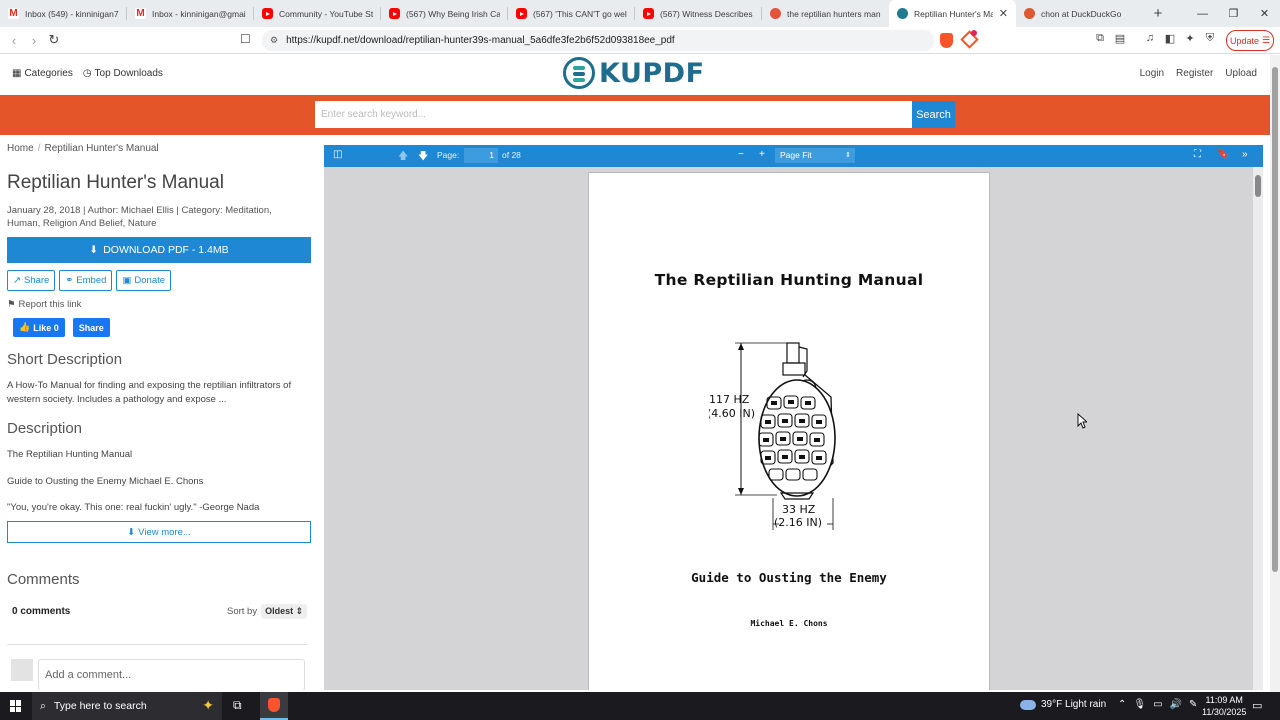  I want to click on zoom-out-icon: −, so click(741, 154).